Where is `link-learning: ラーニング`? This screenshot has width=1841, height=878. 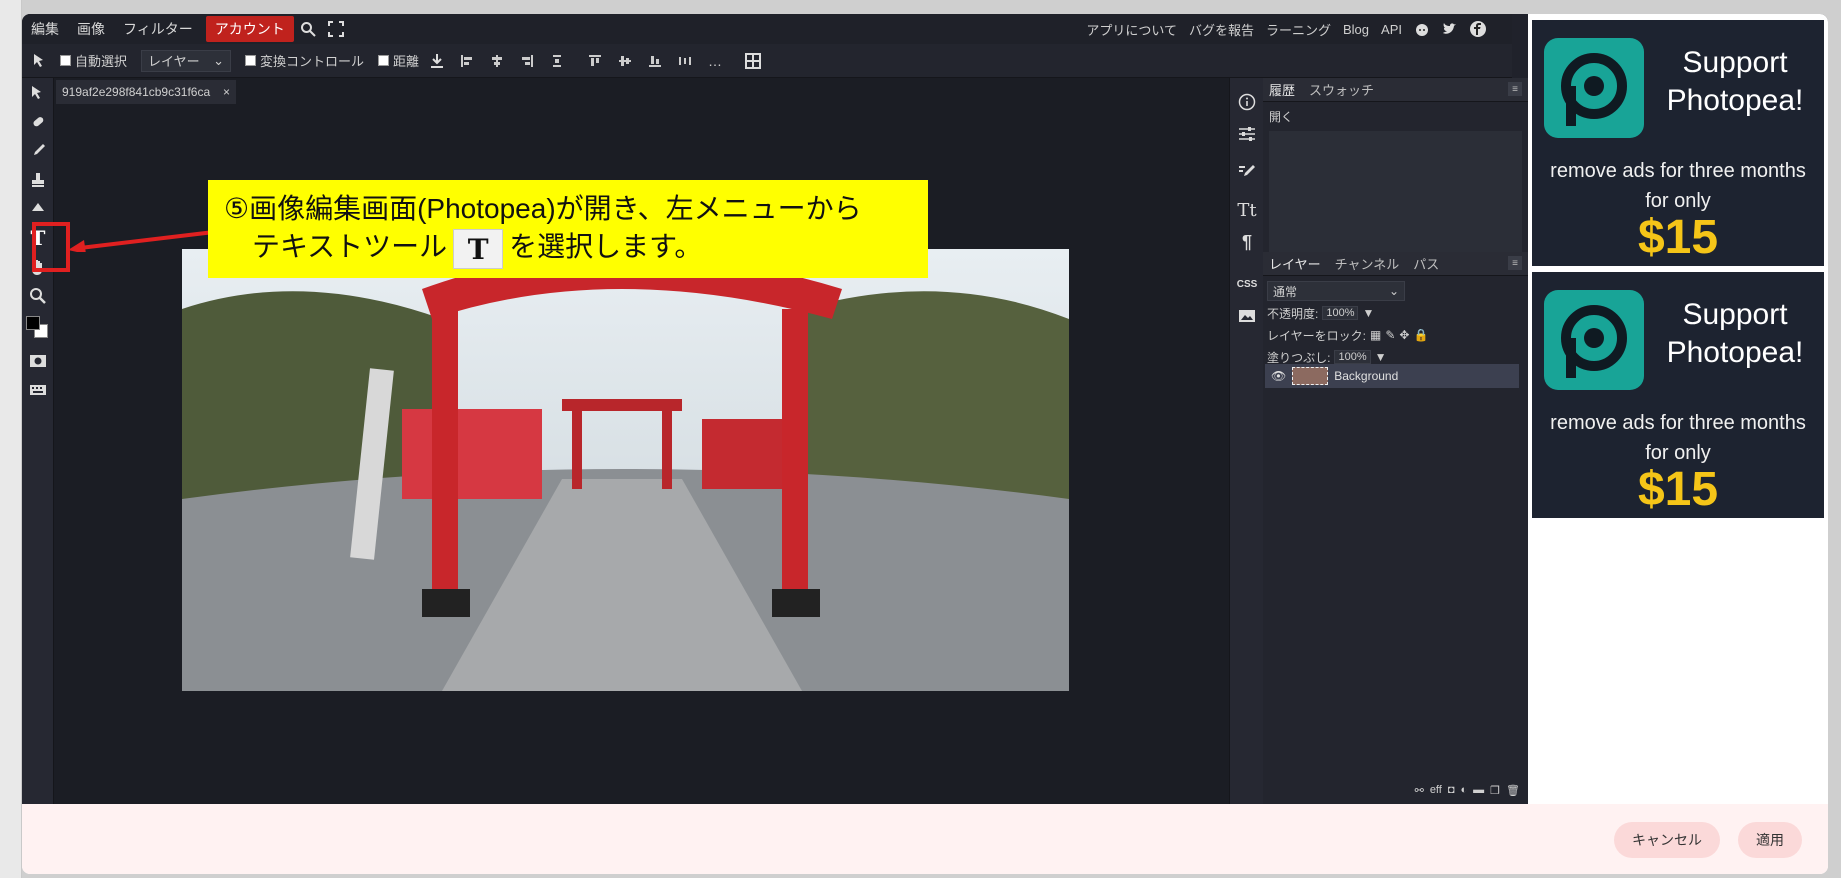 link-learning: ラーニング is located at coordinates (1298, 29).